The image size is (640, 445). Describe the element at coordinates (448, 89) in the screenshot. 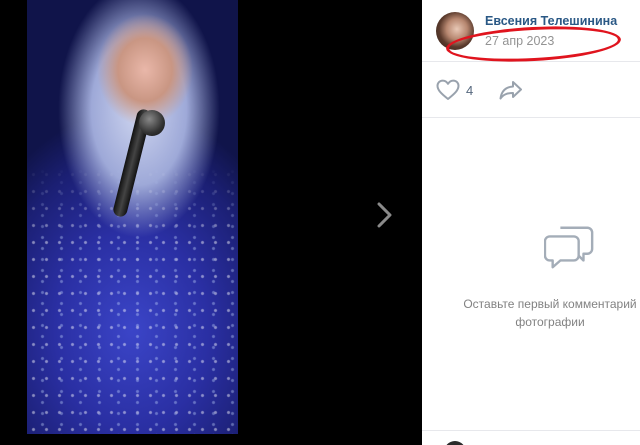

I see `heart-icon` at that location.